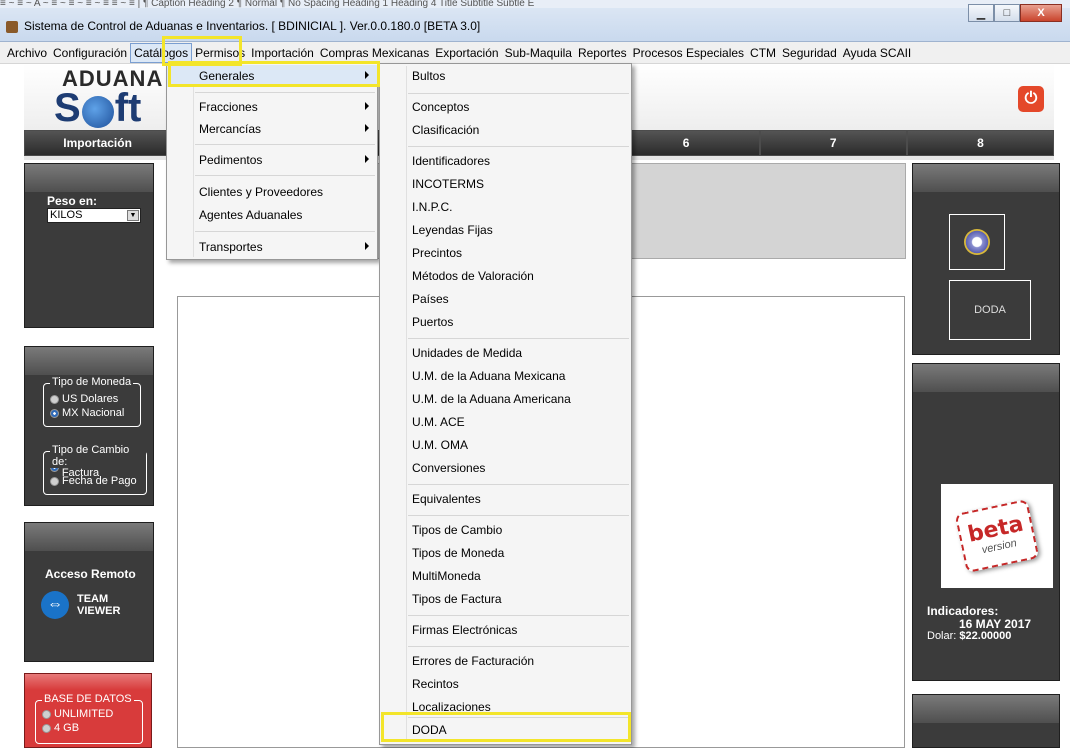 This screenshot has width=1070, height=748. I want to click on currency-group: Tipo de Moneda US Dolares MX Nacional, so click(92, 401).